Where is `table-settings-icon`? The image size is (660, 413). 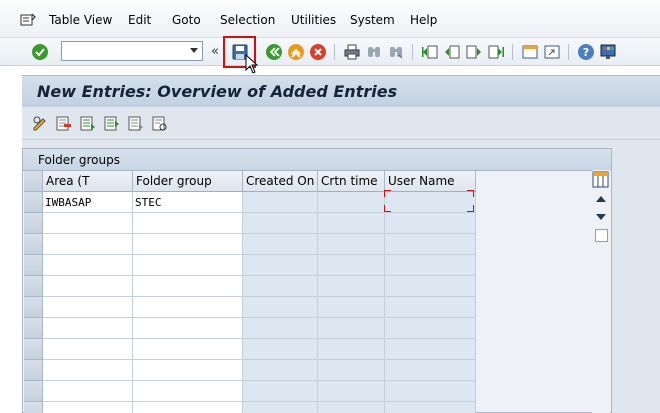 table-settings-icon is located at coordinates (600, 179).